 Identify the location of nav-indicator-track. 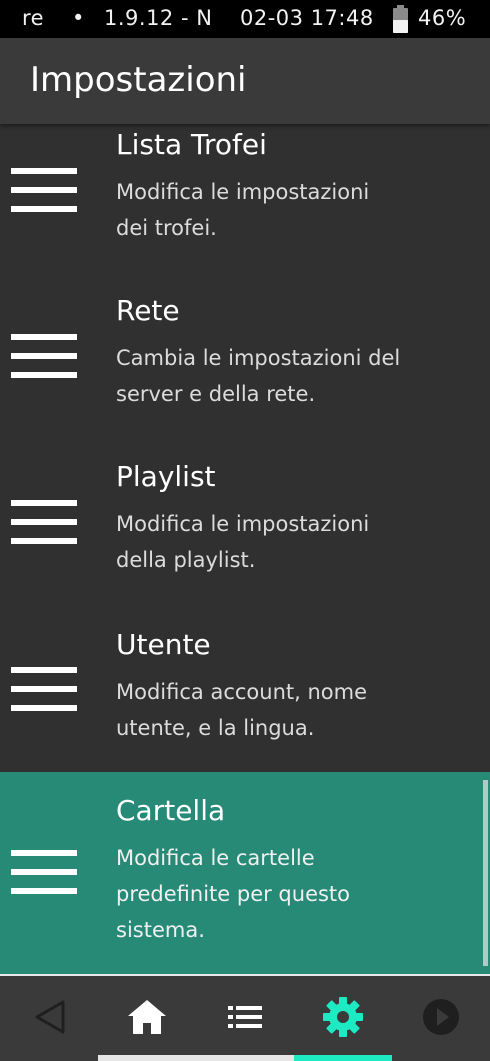
(196, 1058).